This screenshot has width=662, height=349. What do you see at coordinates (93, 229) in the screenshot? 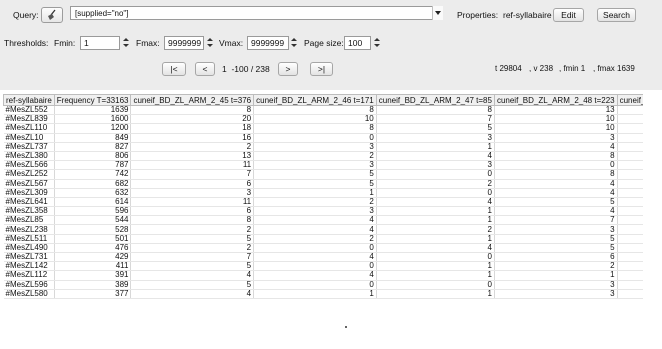
I see `value-cell: 528` at bounding box center [93, 229].